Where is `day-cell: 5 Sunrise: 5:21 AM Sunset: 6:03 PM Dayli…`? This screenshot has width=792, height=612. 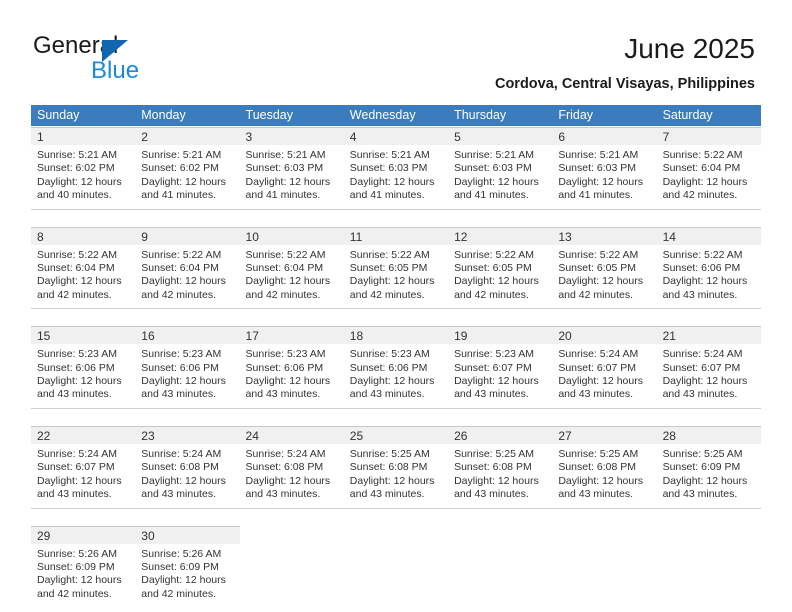
day-cell: 5 Sunrise: 5:21 AM Sunset: 6:03 PM Dayli… is located at coordinates (500, 168).